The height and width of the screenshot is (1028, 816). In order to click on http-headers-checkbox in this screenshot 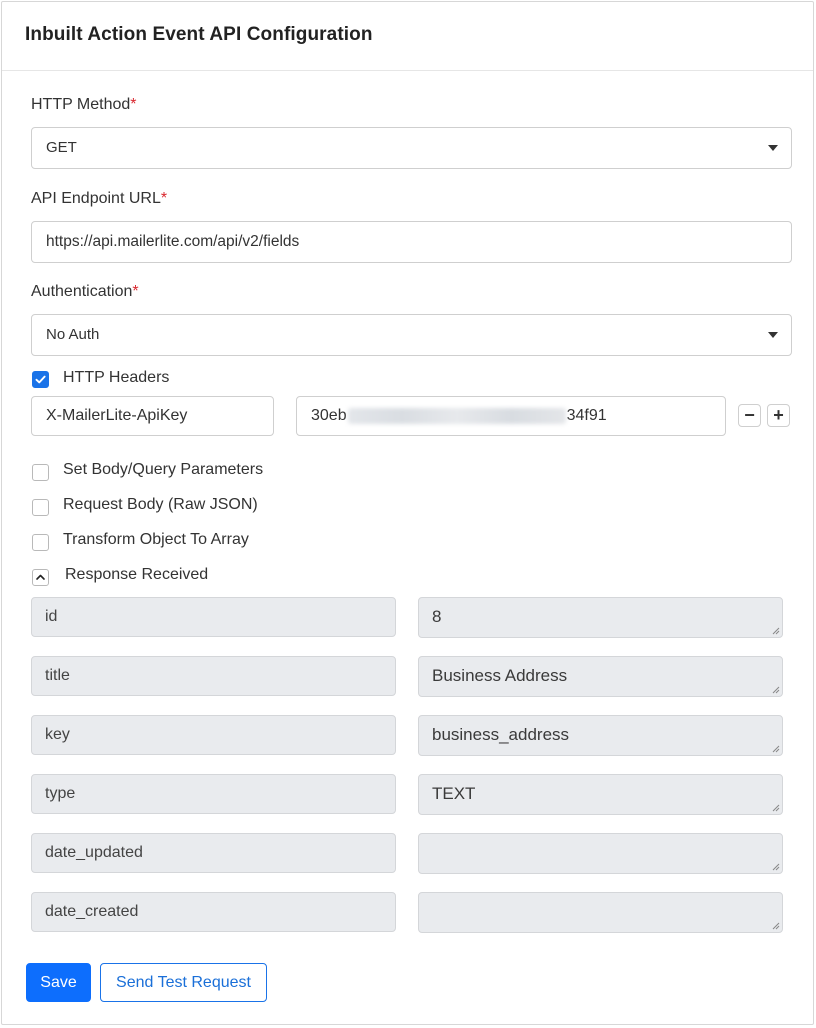, I will do `click(40, 379)`.